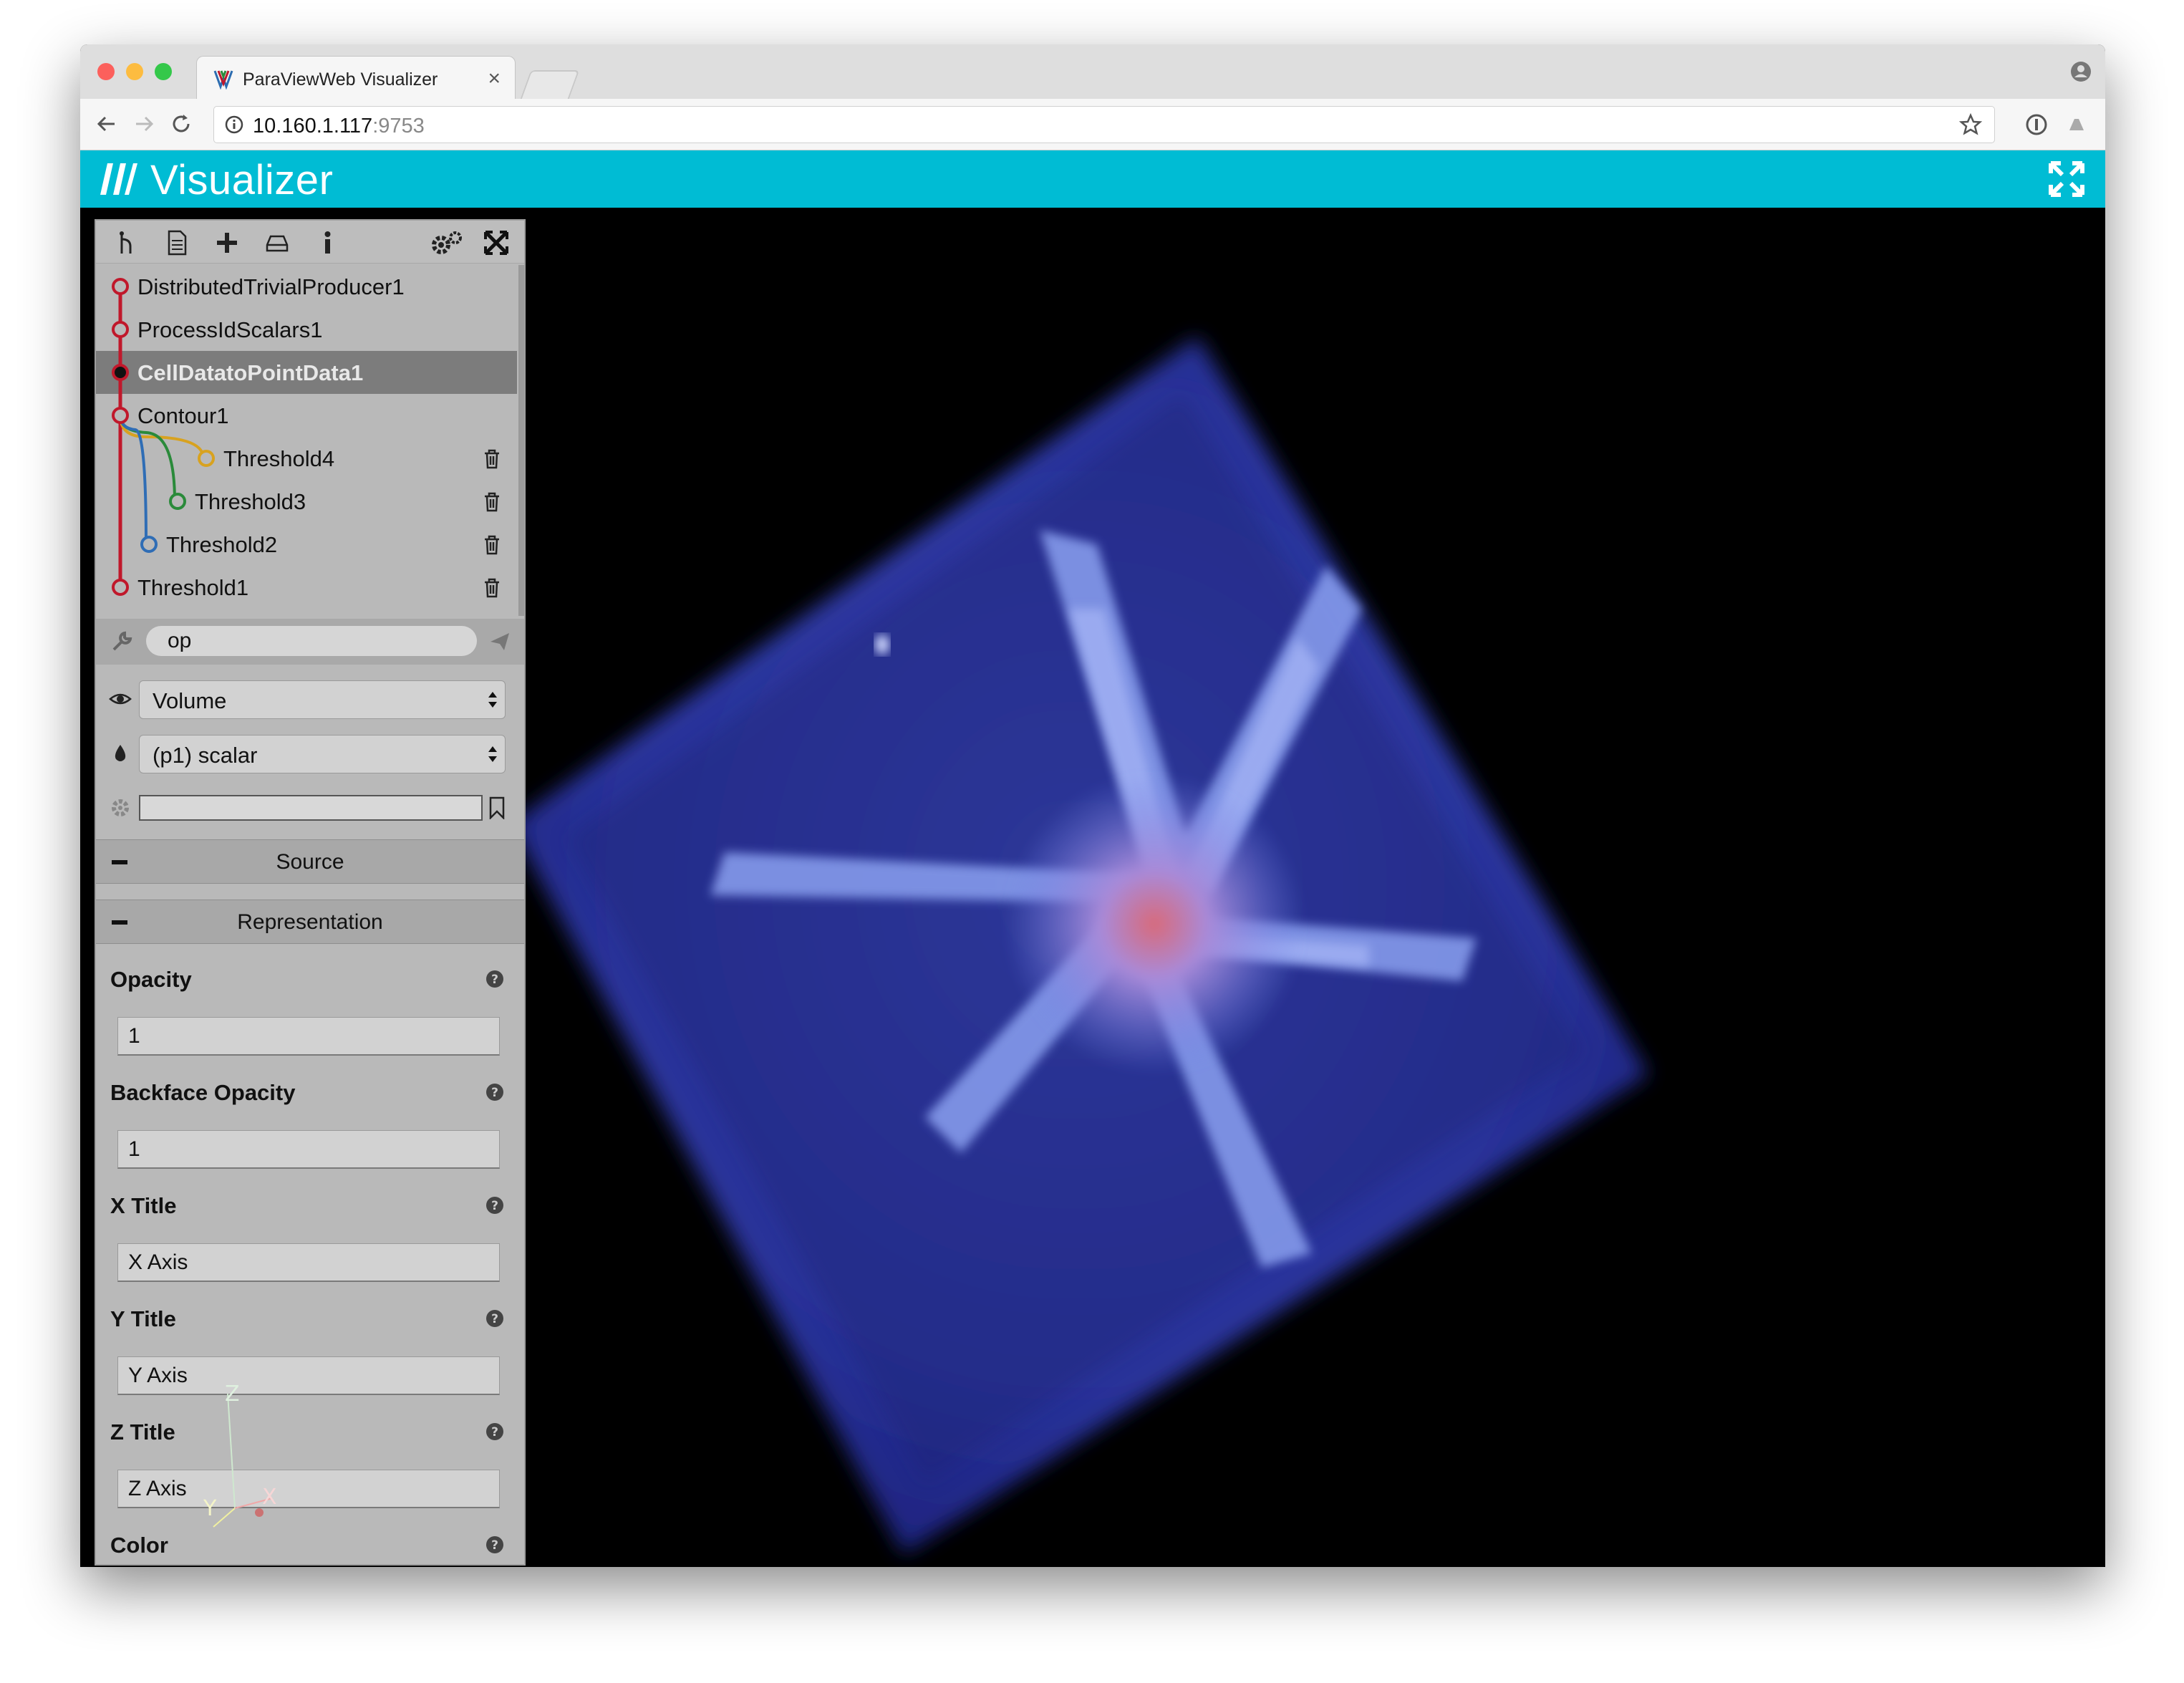  Describe the element at coordinates (2104, 125) in the screenshot. I see `extension-puzzle-icon` at that location.